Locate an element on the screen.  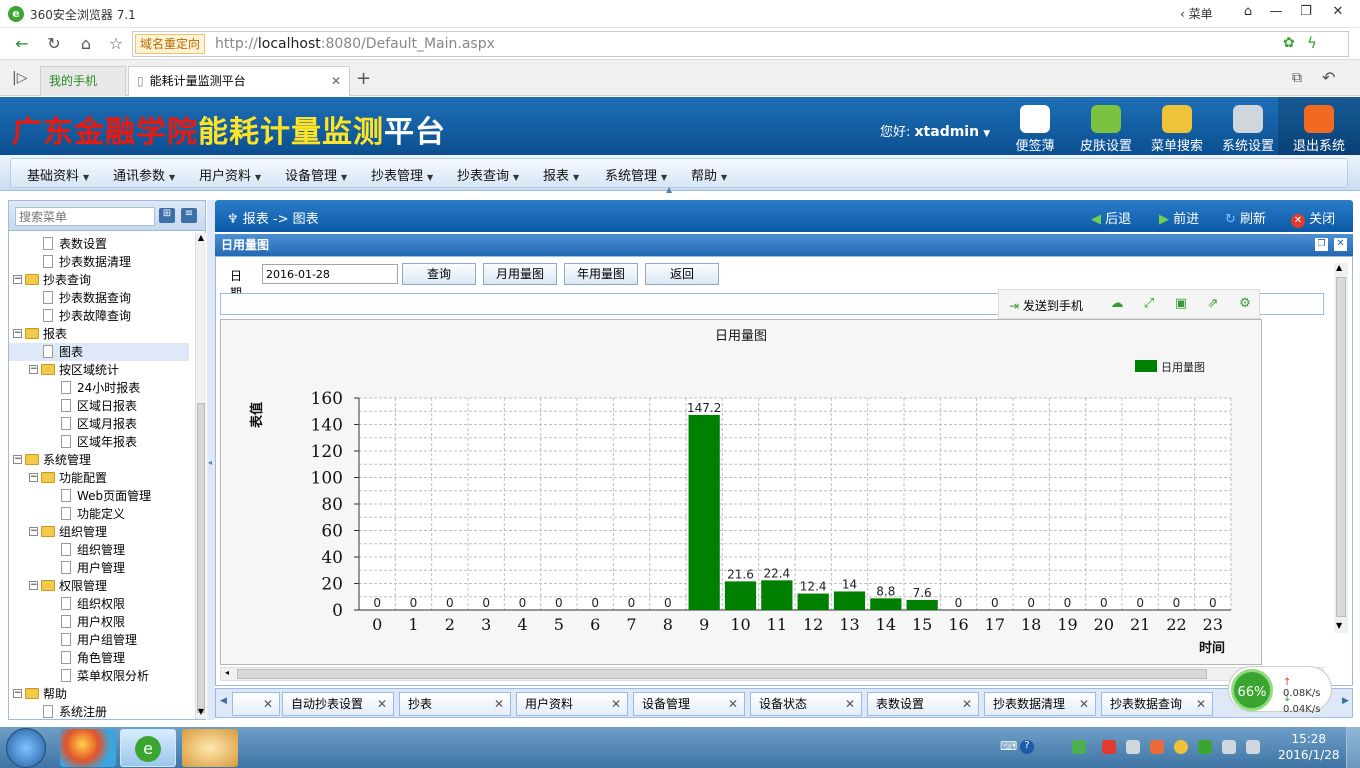
tree-item: − 报表 is located at coordinates (99, 334).